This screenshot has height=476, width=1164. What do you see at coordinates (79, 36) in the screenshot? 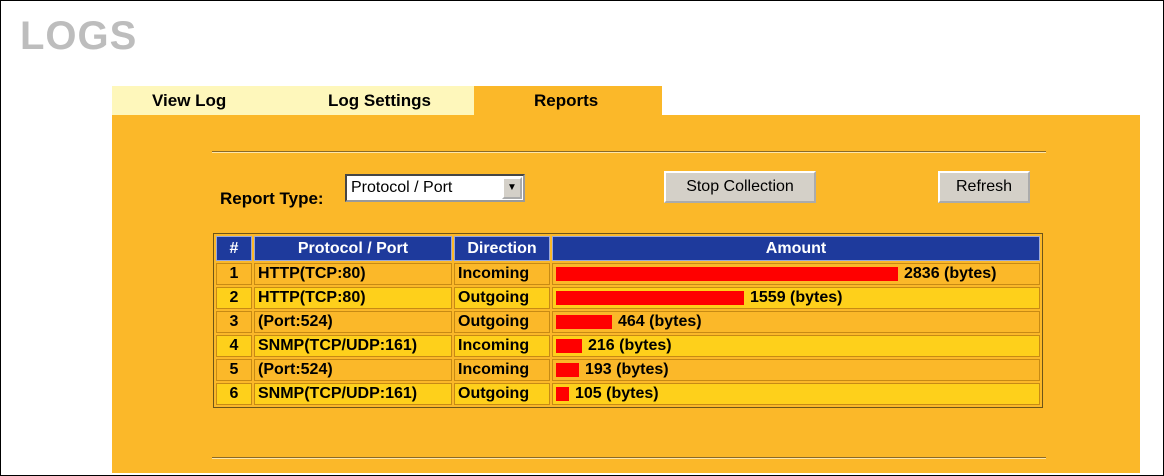
I see `page-title: LOGS` at bounding box center [79, 36].